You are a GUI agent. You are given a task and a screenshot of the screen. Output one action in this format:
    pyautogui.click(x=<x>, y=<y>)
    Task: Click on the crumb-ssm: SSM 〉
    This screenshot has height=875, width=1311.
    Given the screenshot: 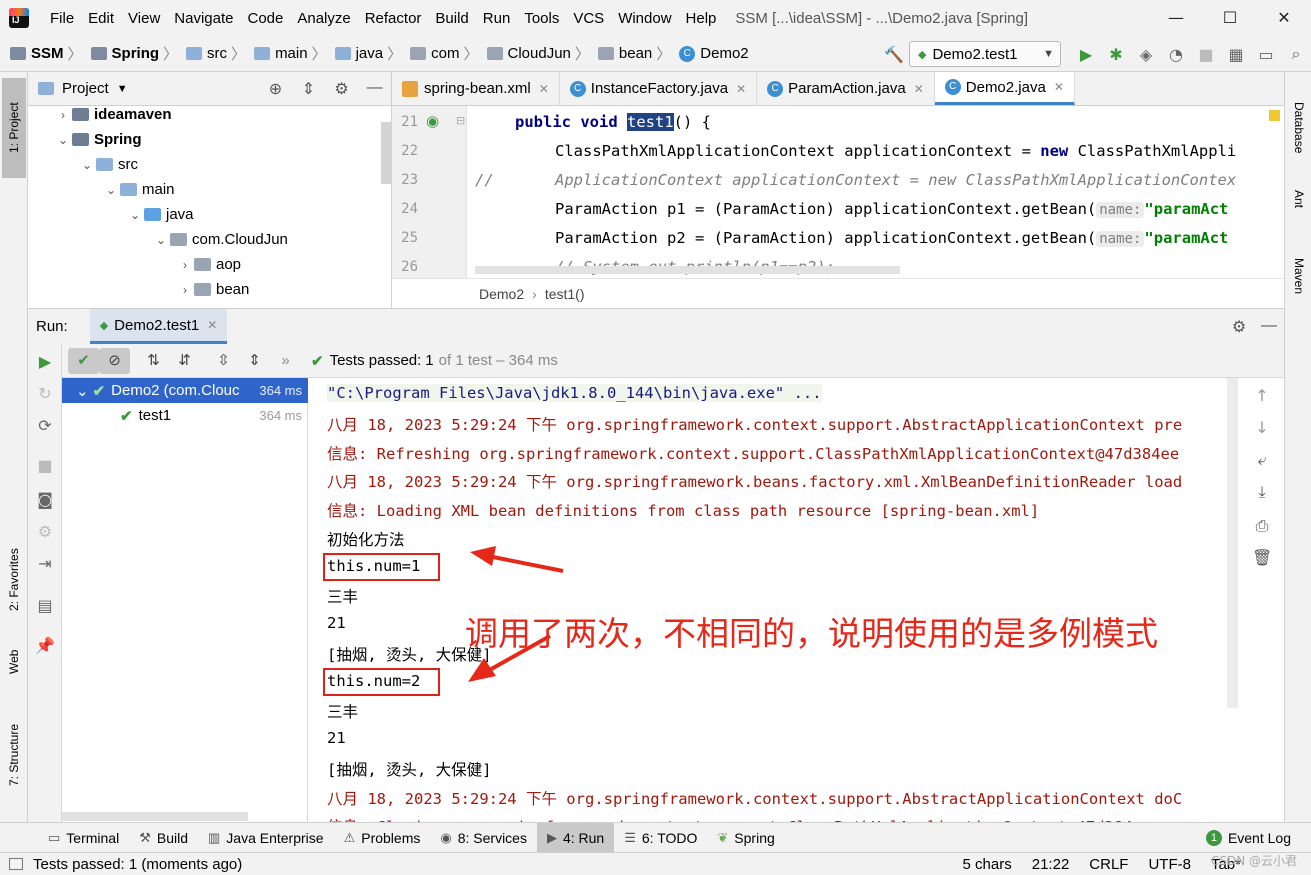 What is the action you would take?
    pyautogui.click(x=48, y=53)
    